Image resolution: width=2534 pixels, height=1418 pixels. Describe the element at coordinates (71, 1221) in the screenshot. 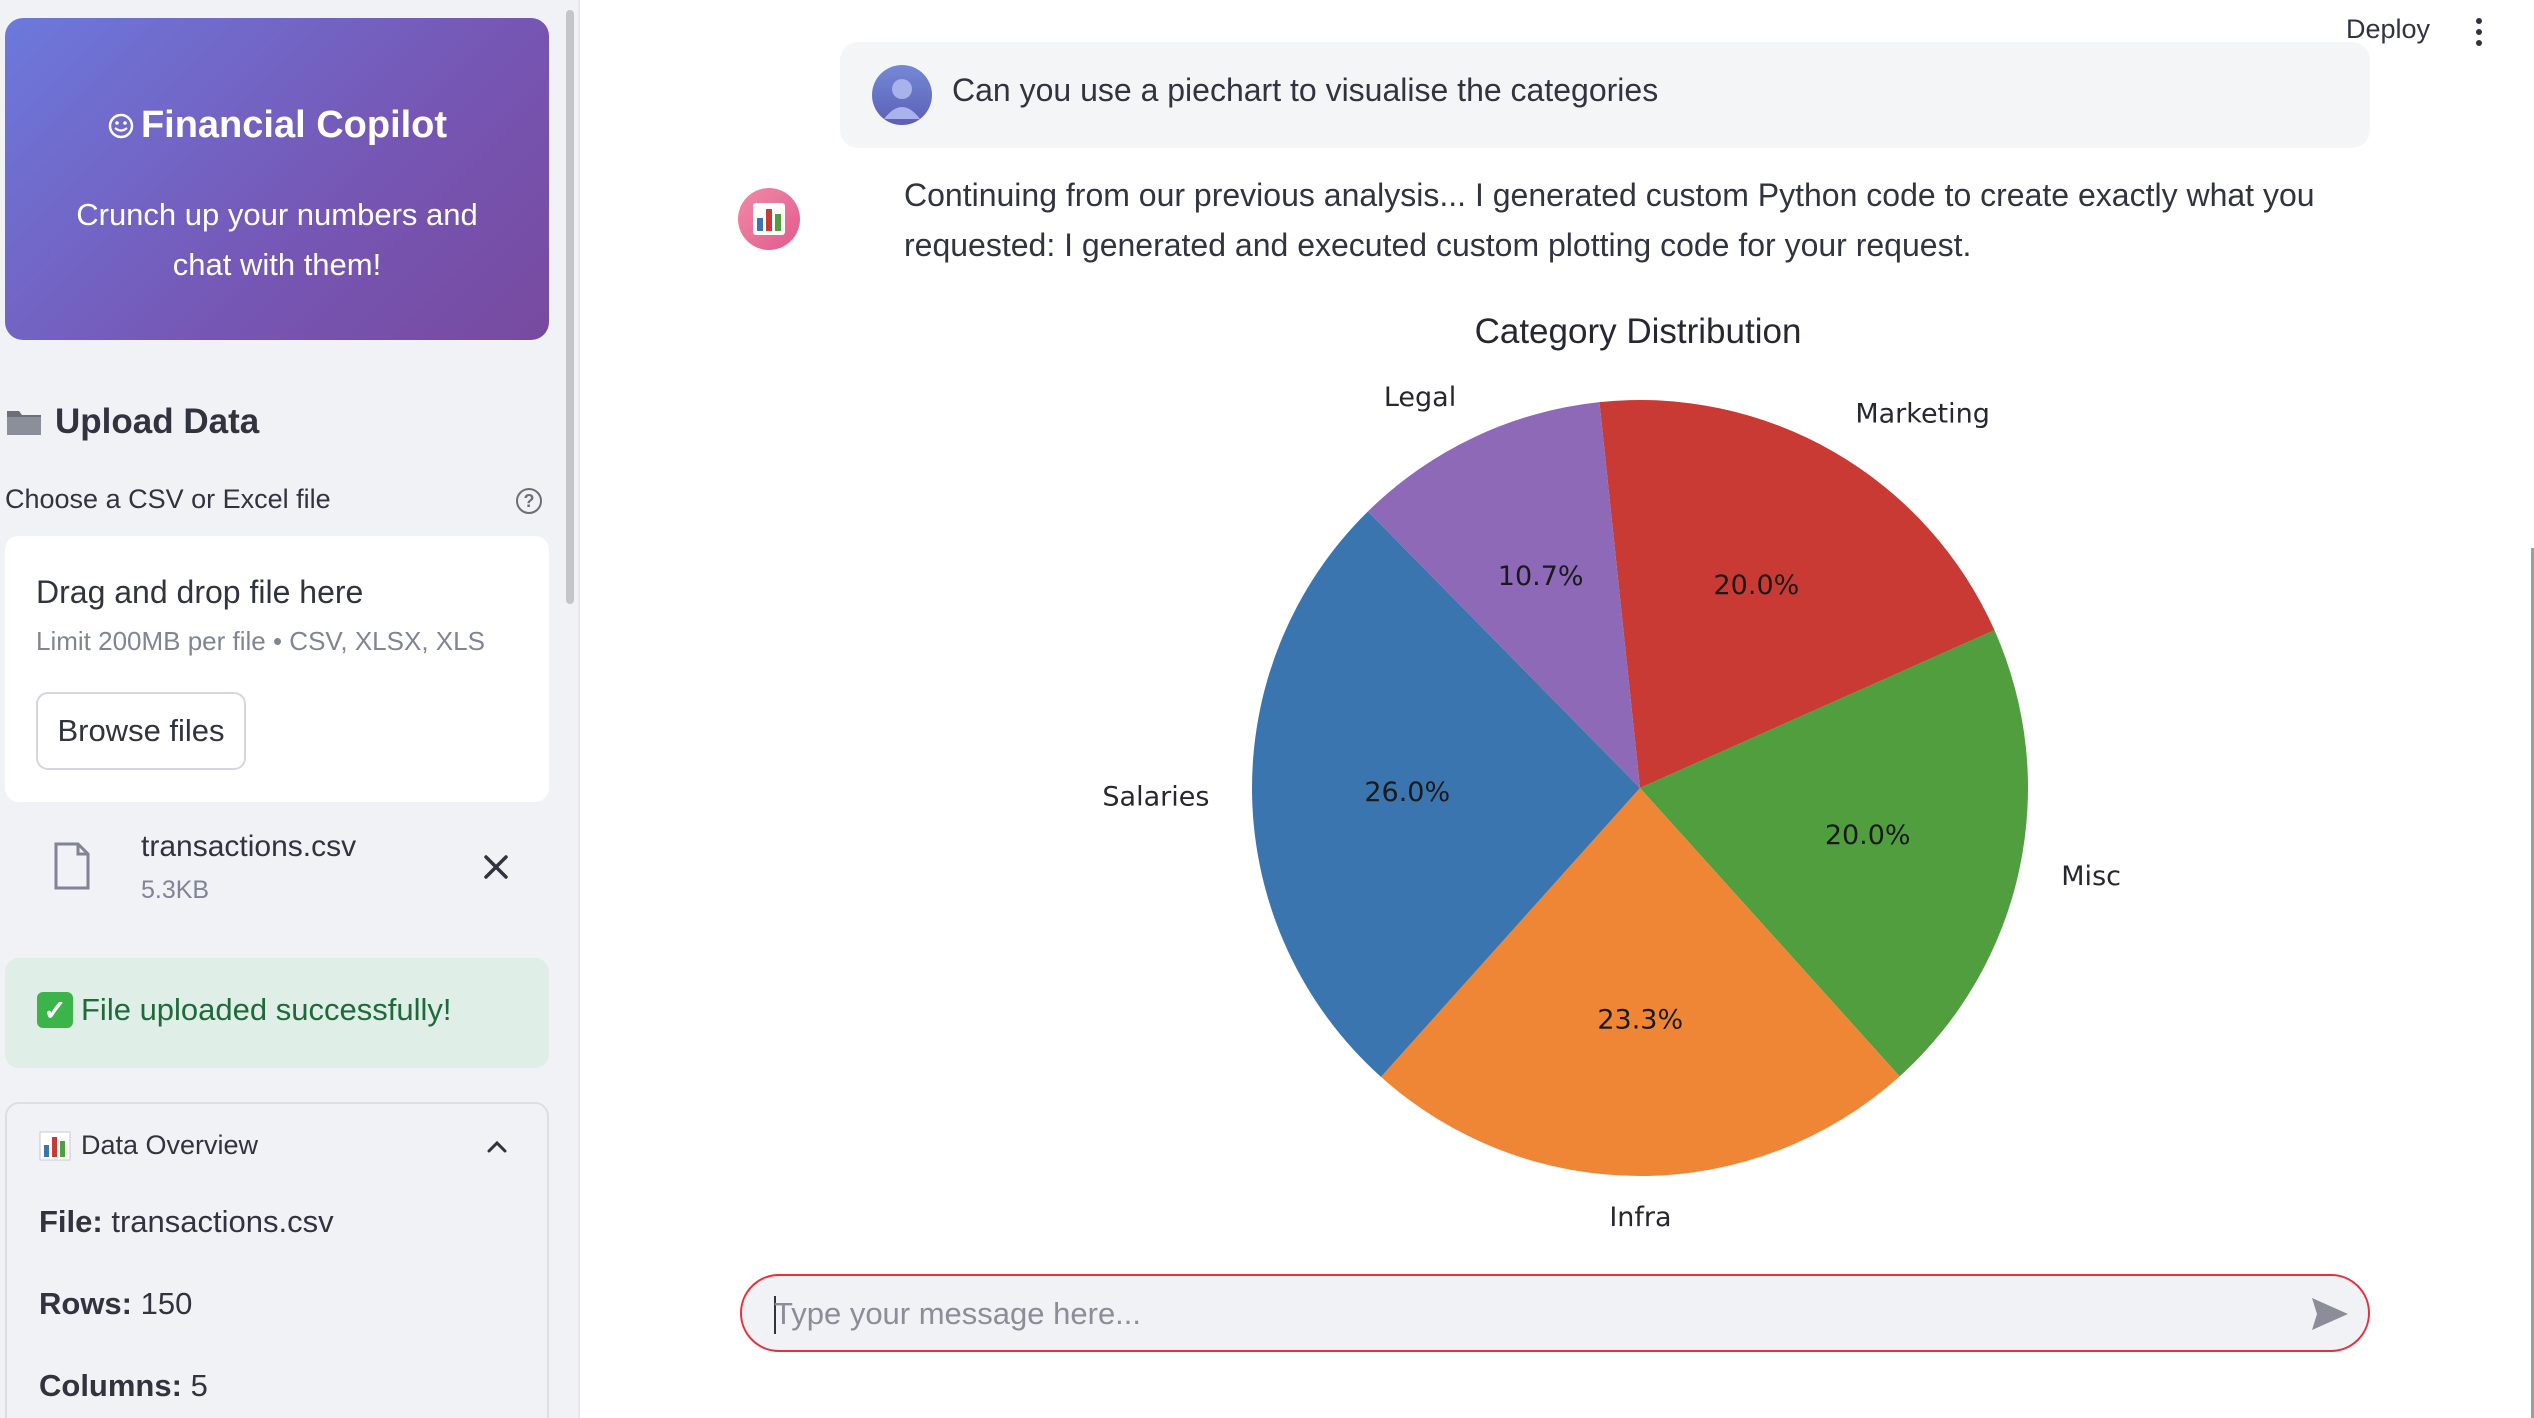

I see `overview-file-key: File:` at that location.